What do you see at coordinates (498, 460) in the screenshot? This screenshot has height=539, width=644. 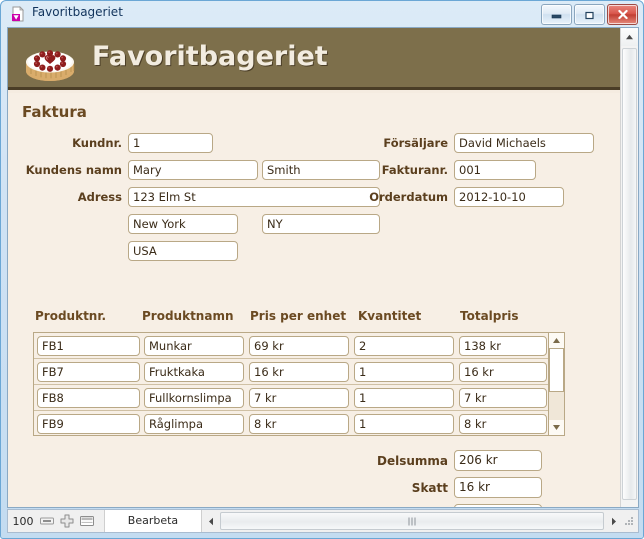 I see `field-delsumma: 206 kr` at bounding box center [498, 460].